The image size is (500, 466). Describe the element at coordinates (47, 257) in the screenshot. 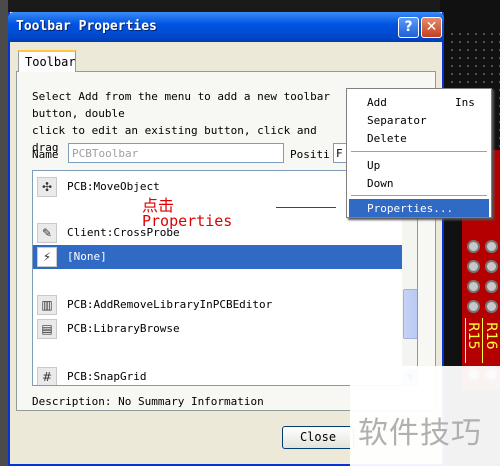

I see `lightning-icon: ⚡` at that location.